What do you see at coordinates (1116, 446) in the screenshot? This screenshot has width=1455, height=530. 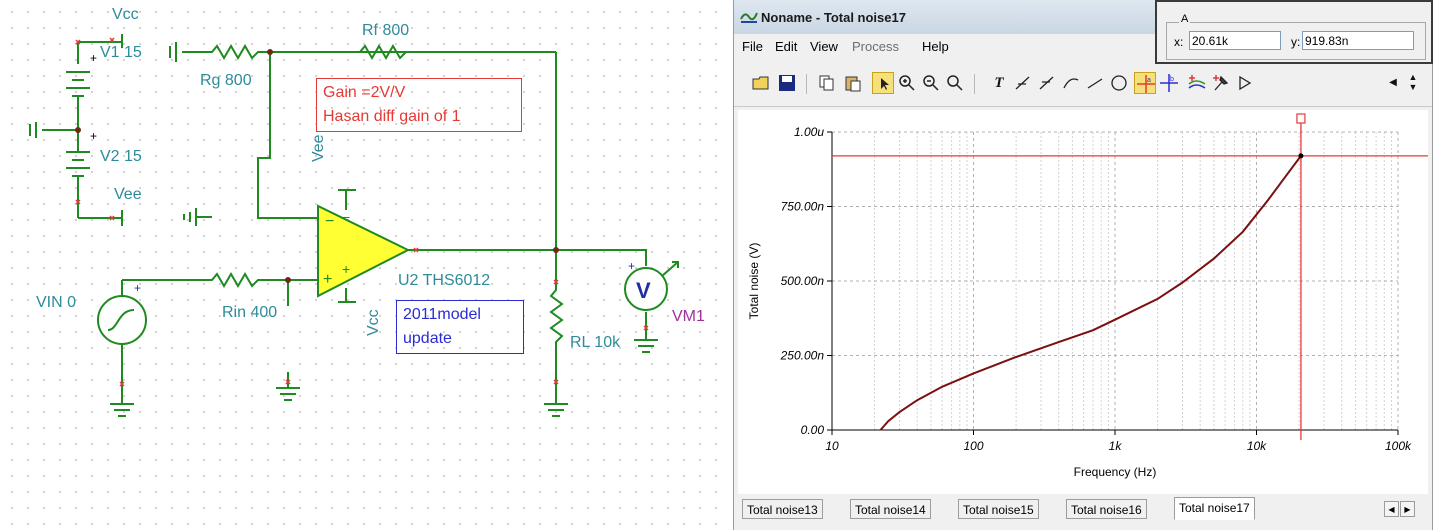 I see `x-tick-label: 1k` at bounding box center [1116, 446].